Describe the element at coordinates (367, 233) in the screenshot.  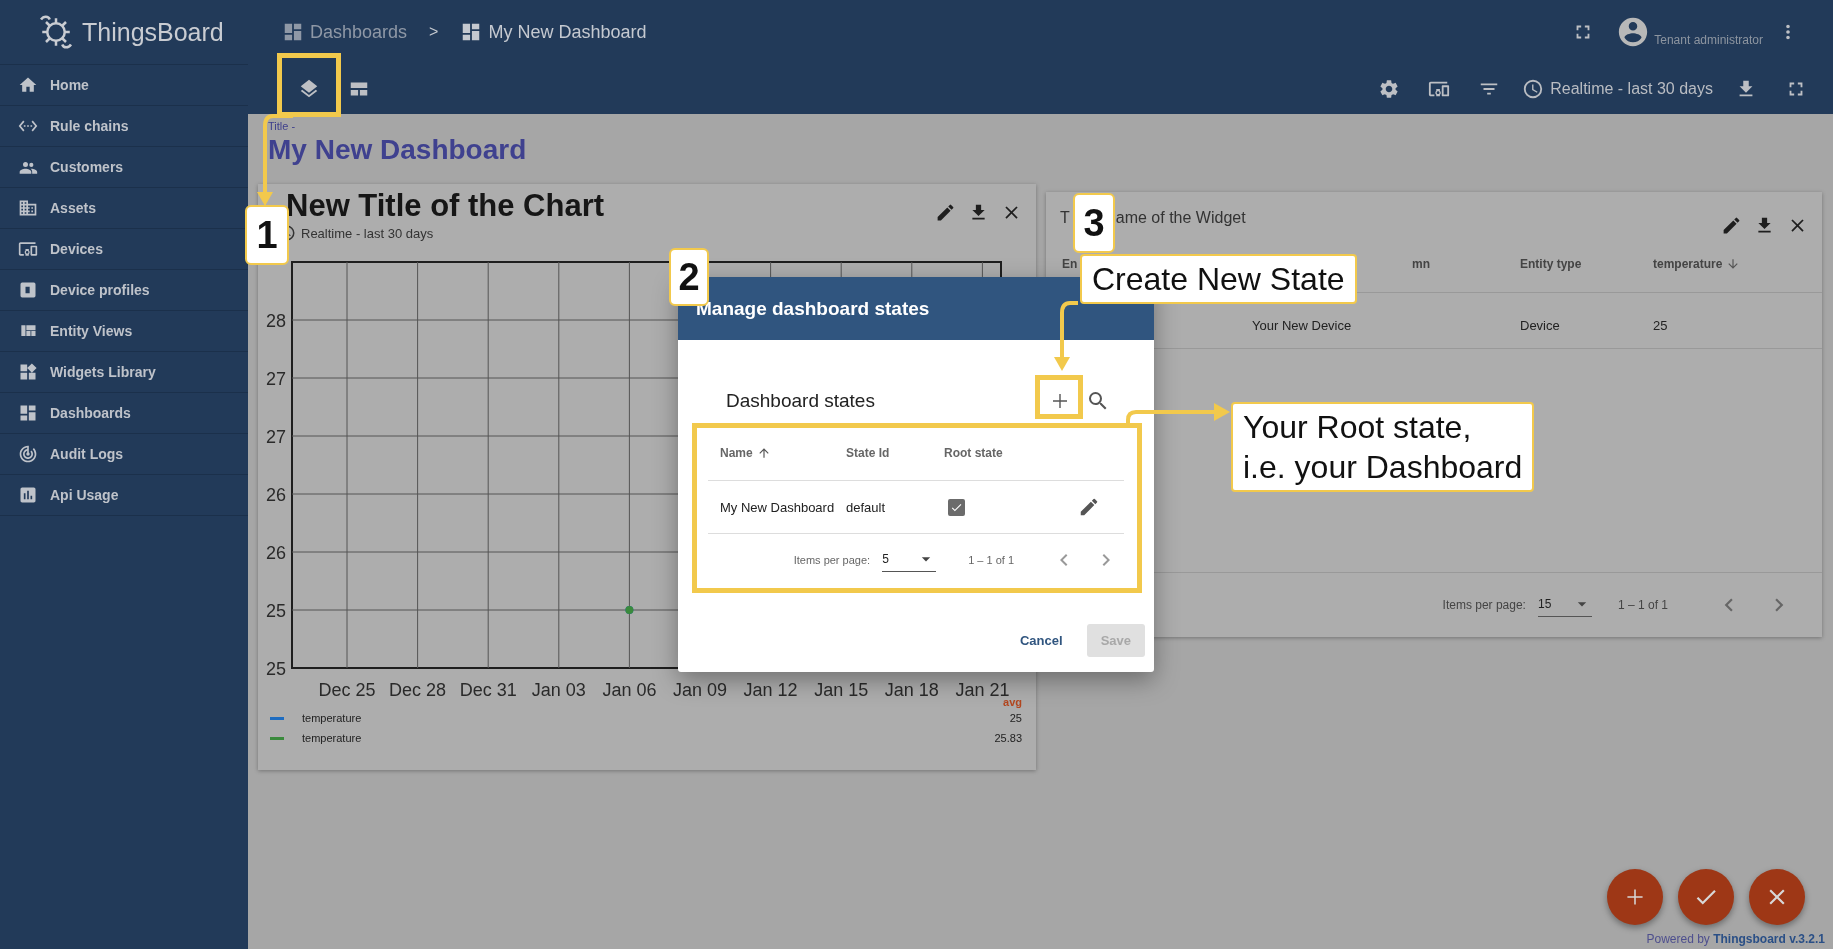
I see `timewindow-label: Realtime - last 30 days` at that location.